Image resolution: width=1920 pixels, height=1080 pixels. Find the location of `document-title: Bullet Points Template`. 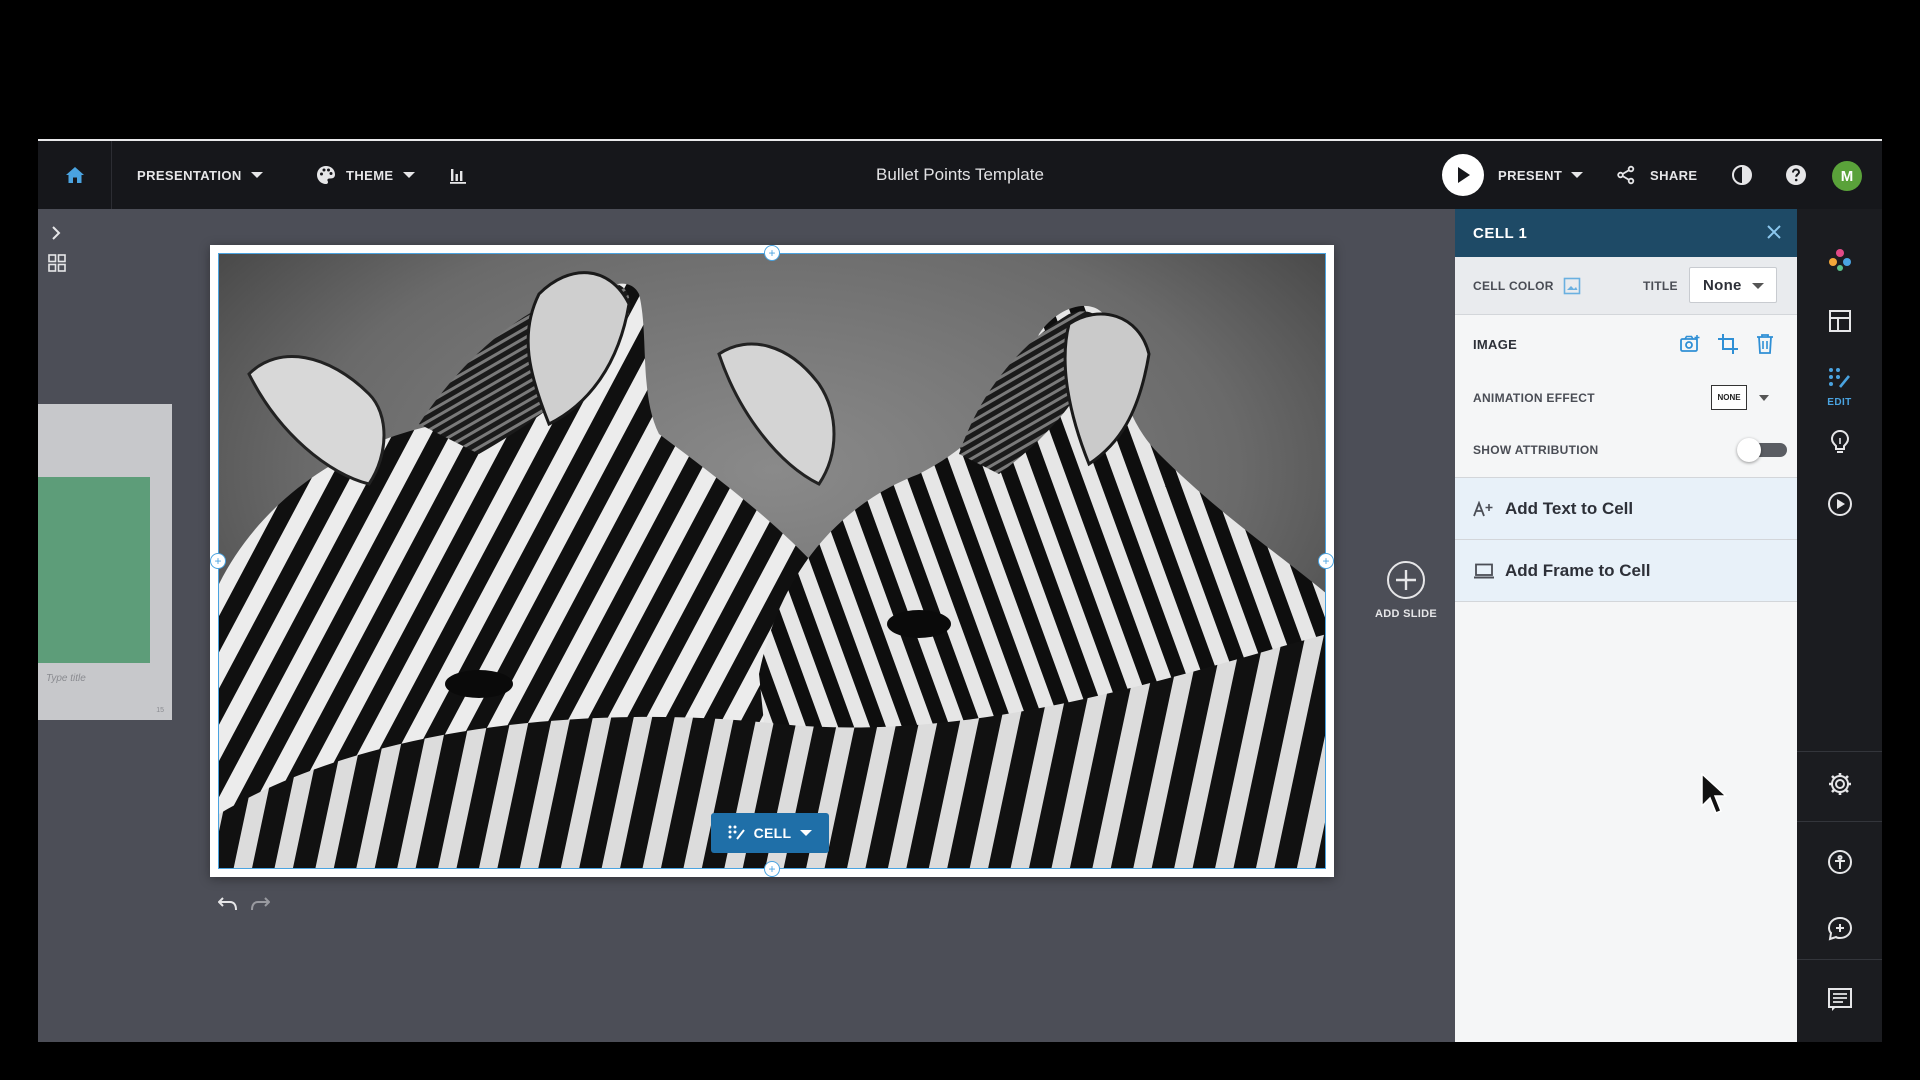

document-title: Bullet Points Template is located at coordinates (960, 174).